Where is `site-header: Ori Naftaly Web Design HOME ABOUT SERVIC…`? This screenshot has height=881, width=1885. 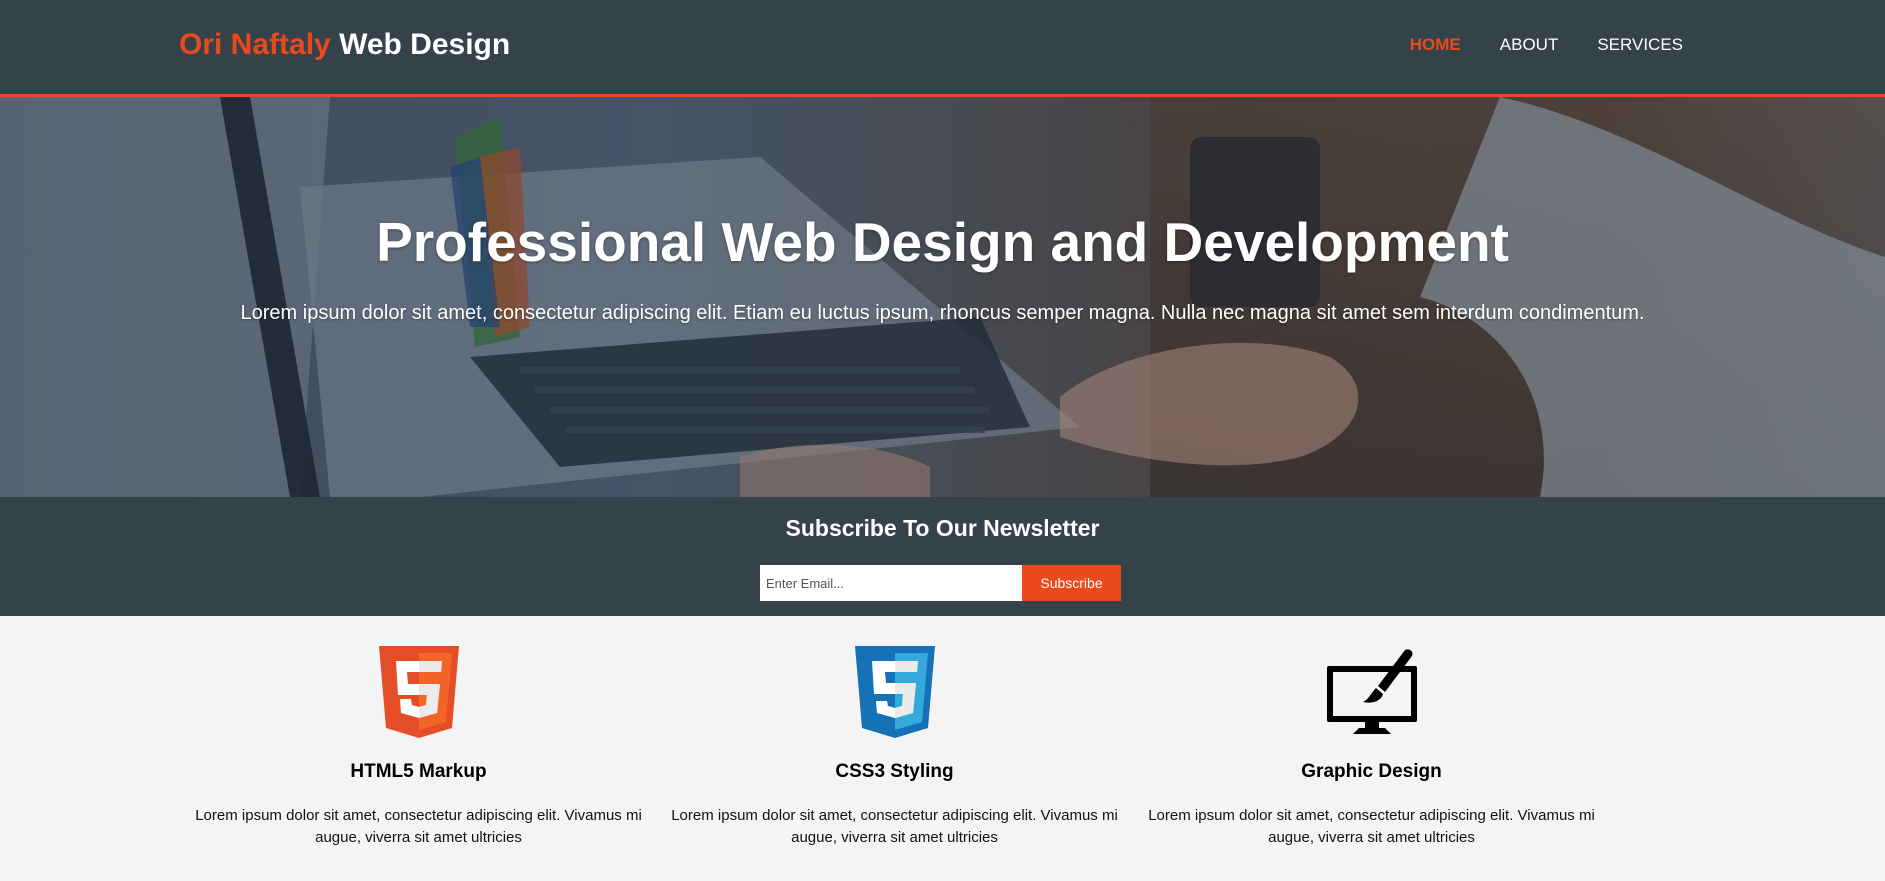 site-header: Ori Naftaly Web Design HOME ABOUT SERVIC… is located at coordinates (942, 48).